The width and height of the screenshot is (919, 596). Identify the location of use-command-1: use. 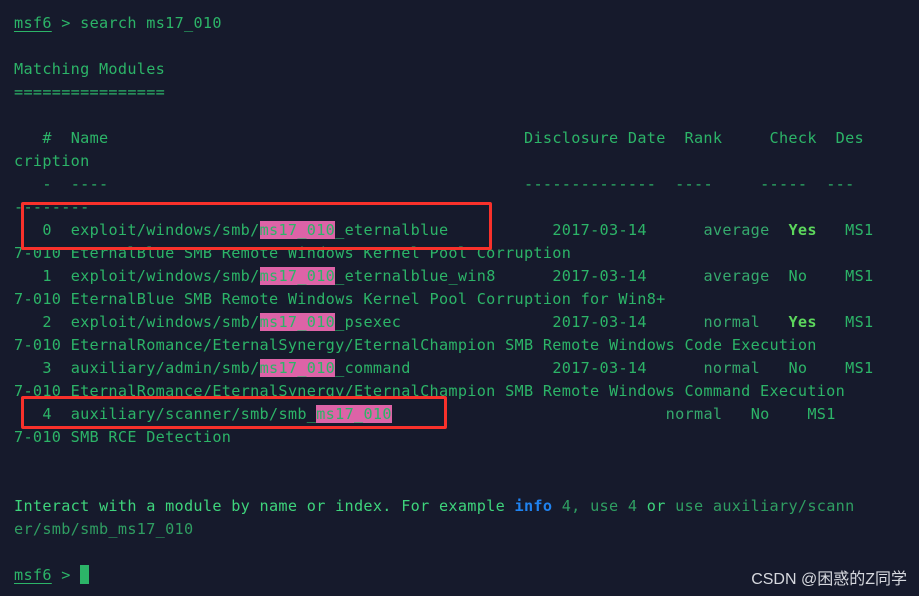
(604, 506).